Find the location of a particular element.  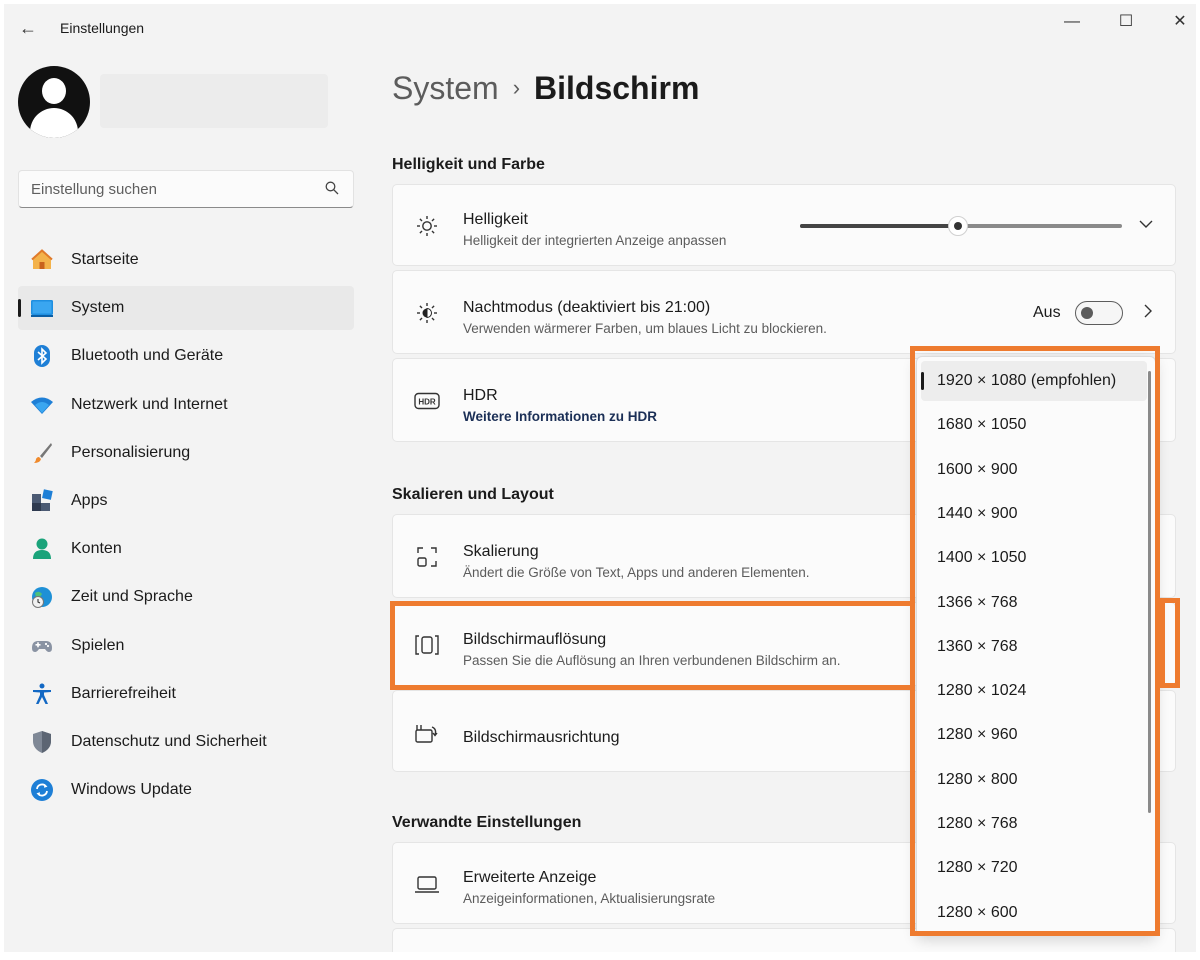

system-icon is located at coordinates (42, 308).